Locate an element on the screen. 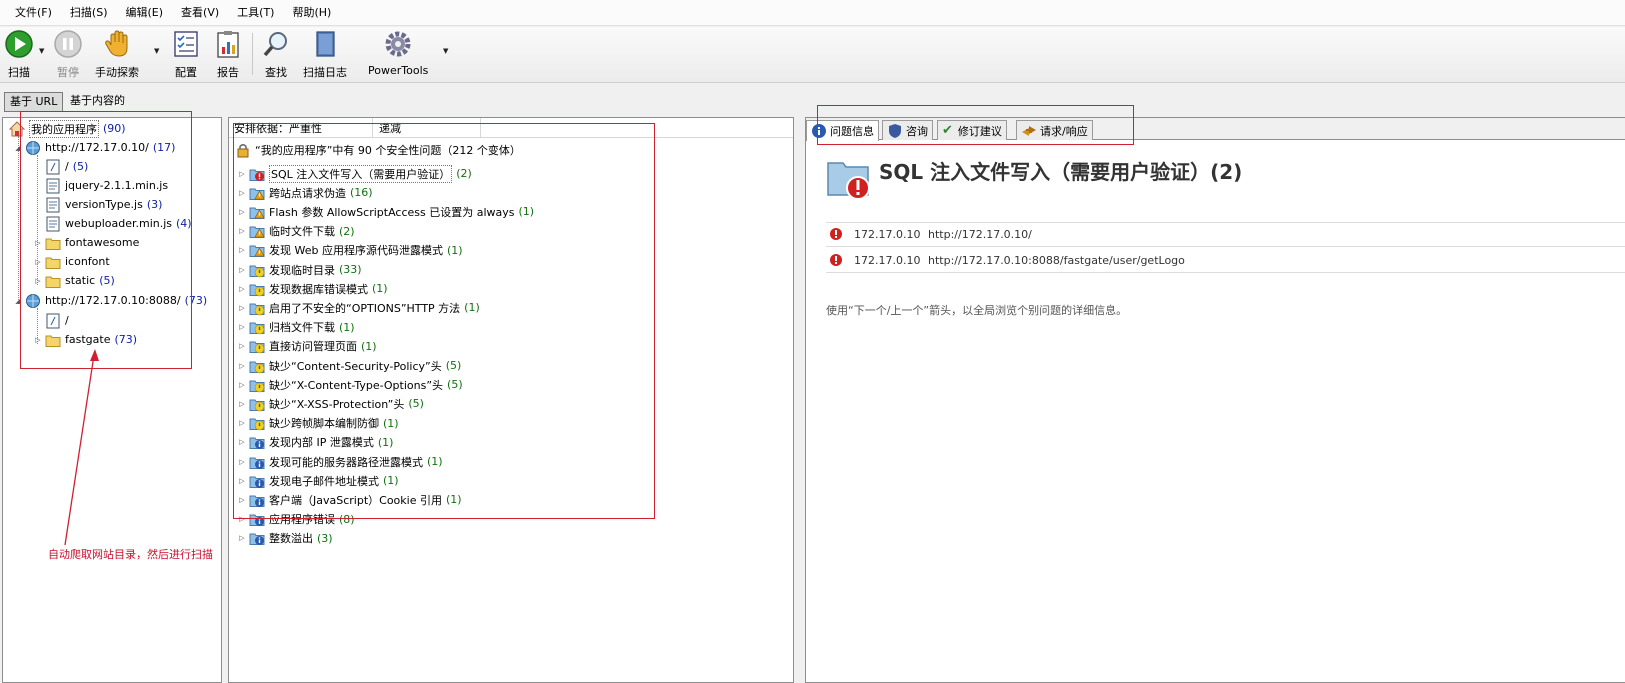 Image resolution: width=1625 pixels, height=683 pixels. menu-view: 查看(V) is located at coordinates (200, 13).